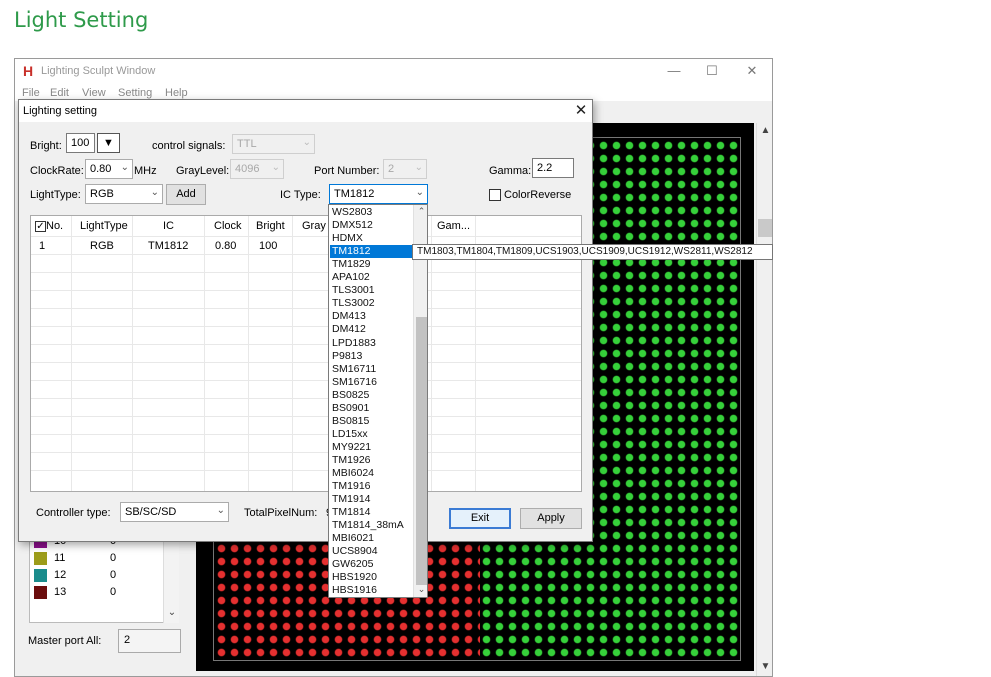 The width and height of the screenshot is (991, 677). What do you see at coordinates (371, 252) in the screenshot?
I see `dropdown-item: TM1812` at bounding box center [371, 252].